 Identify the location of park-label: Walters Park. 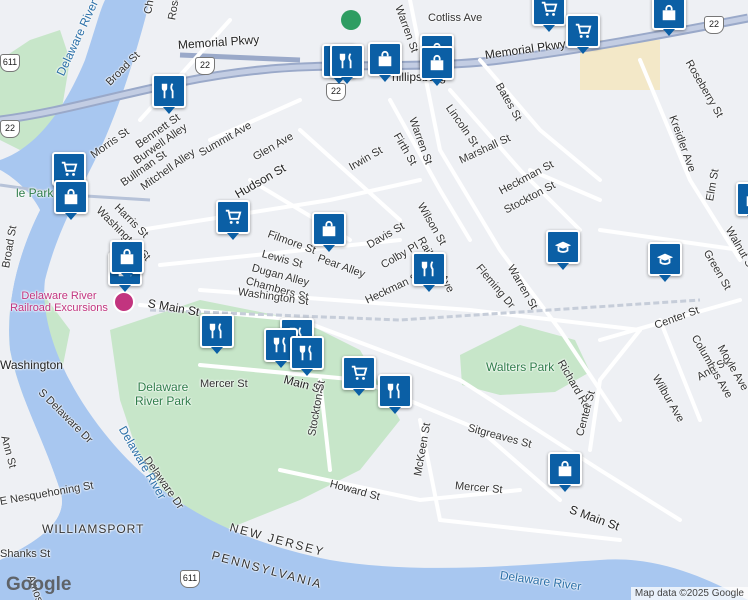
(520, 367).